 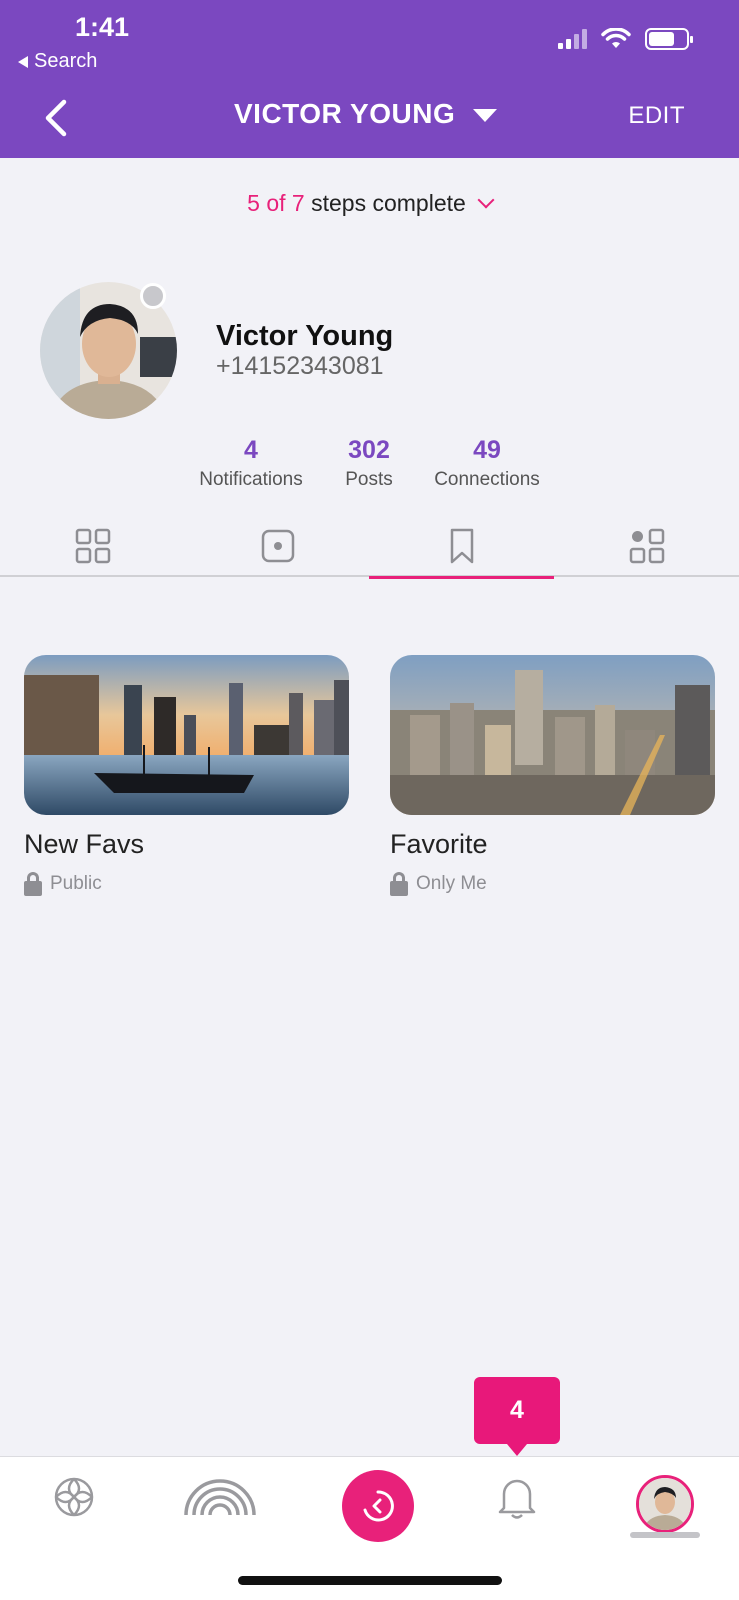 What do you see at coordinates (251, 450) in the screenshot?
I see `stat-value: 4` at bounding box center [251, 450].